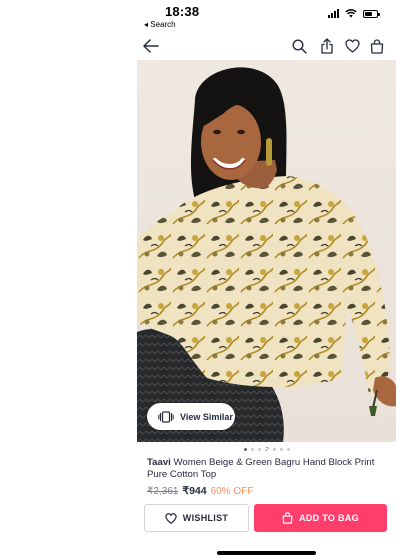  I want to click on mrp-price: ₹2,361, so click(163, 491).